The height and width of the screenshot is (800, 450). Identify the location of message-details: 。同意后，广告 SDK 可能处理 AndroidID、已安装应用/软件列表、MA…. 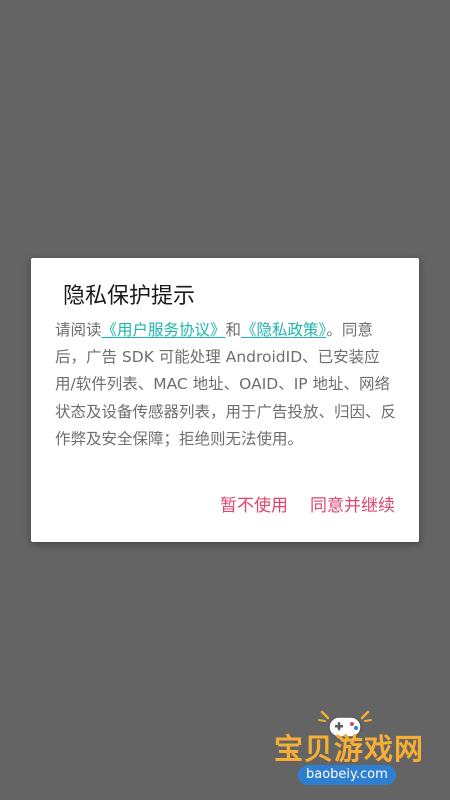
(226, 384).